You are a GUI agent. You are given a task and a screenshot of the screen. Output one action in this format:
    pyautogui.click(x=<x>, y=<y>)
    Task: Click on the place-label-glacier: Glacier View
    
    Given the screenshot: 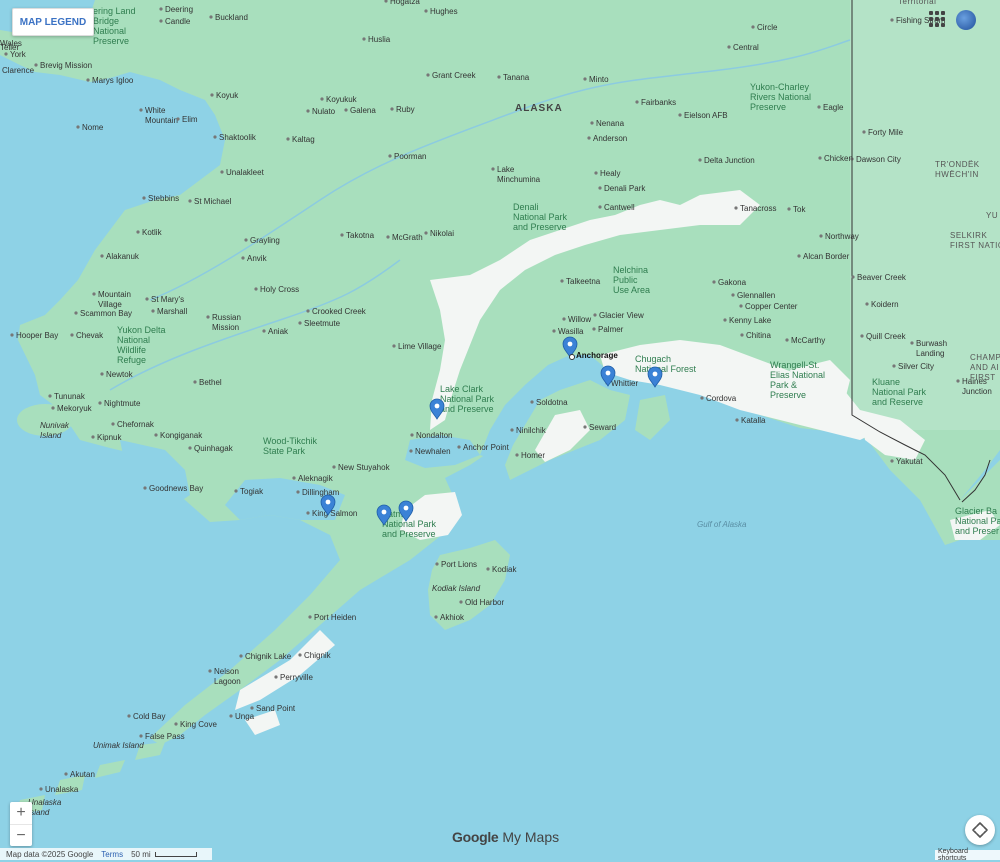 What is the action you would take?
    pyautogui.click(x=621, y=315)
    